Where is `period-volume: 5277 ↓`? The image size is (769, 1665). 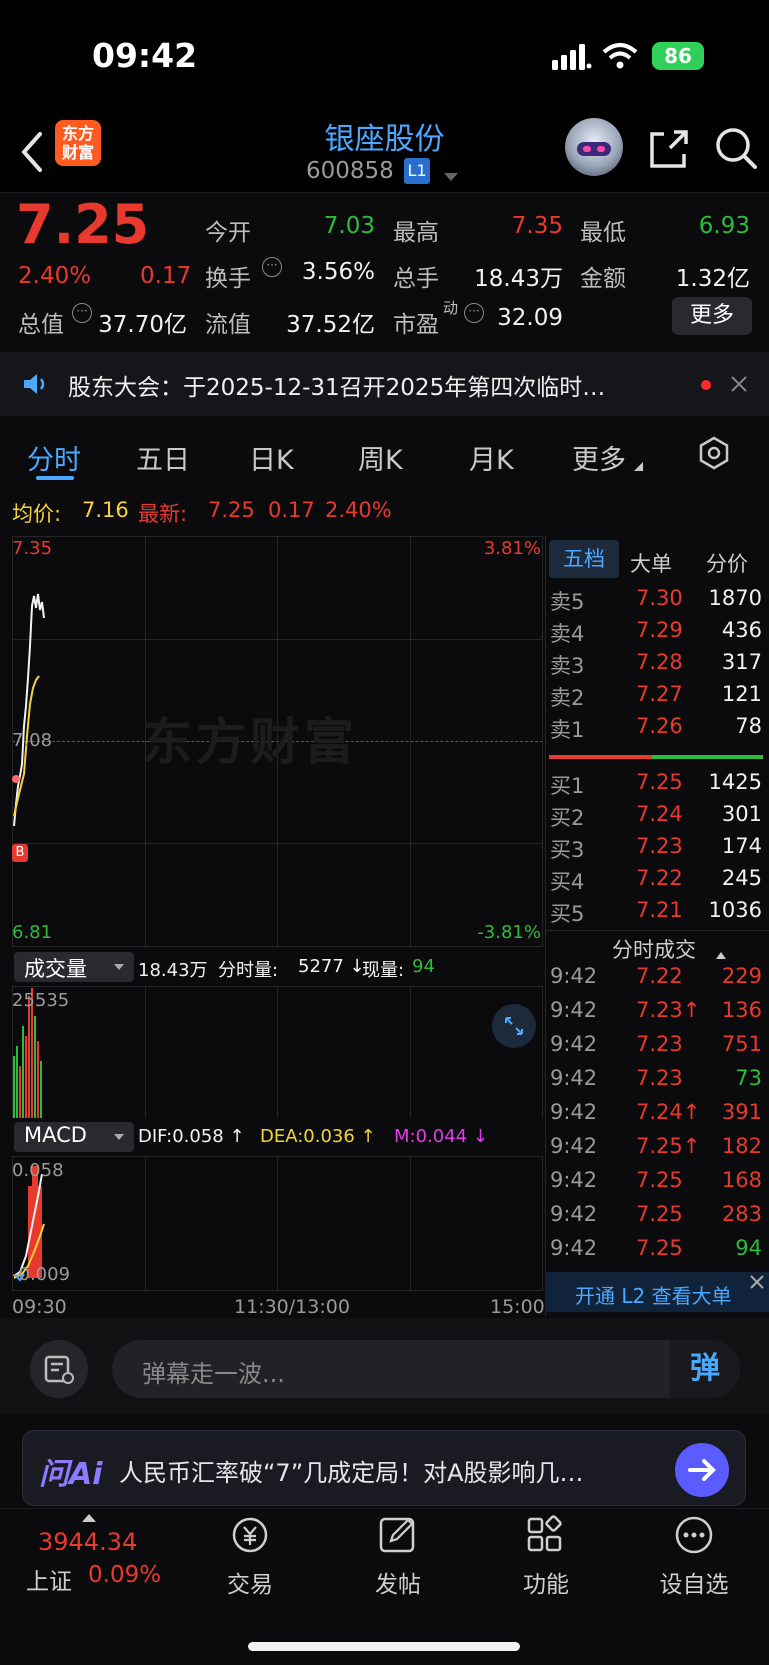
period-volume: 5277 ↓ is located at coordinates (331, 966).